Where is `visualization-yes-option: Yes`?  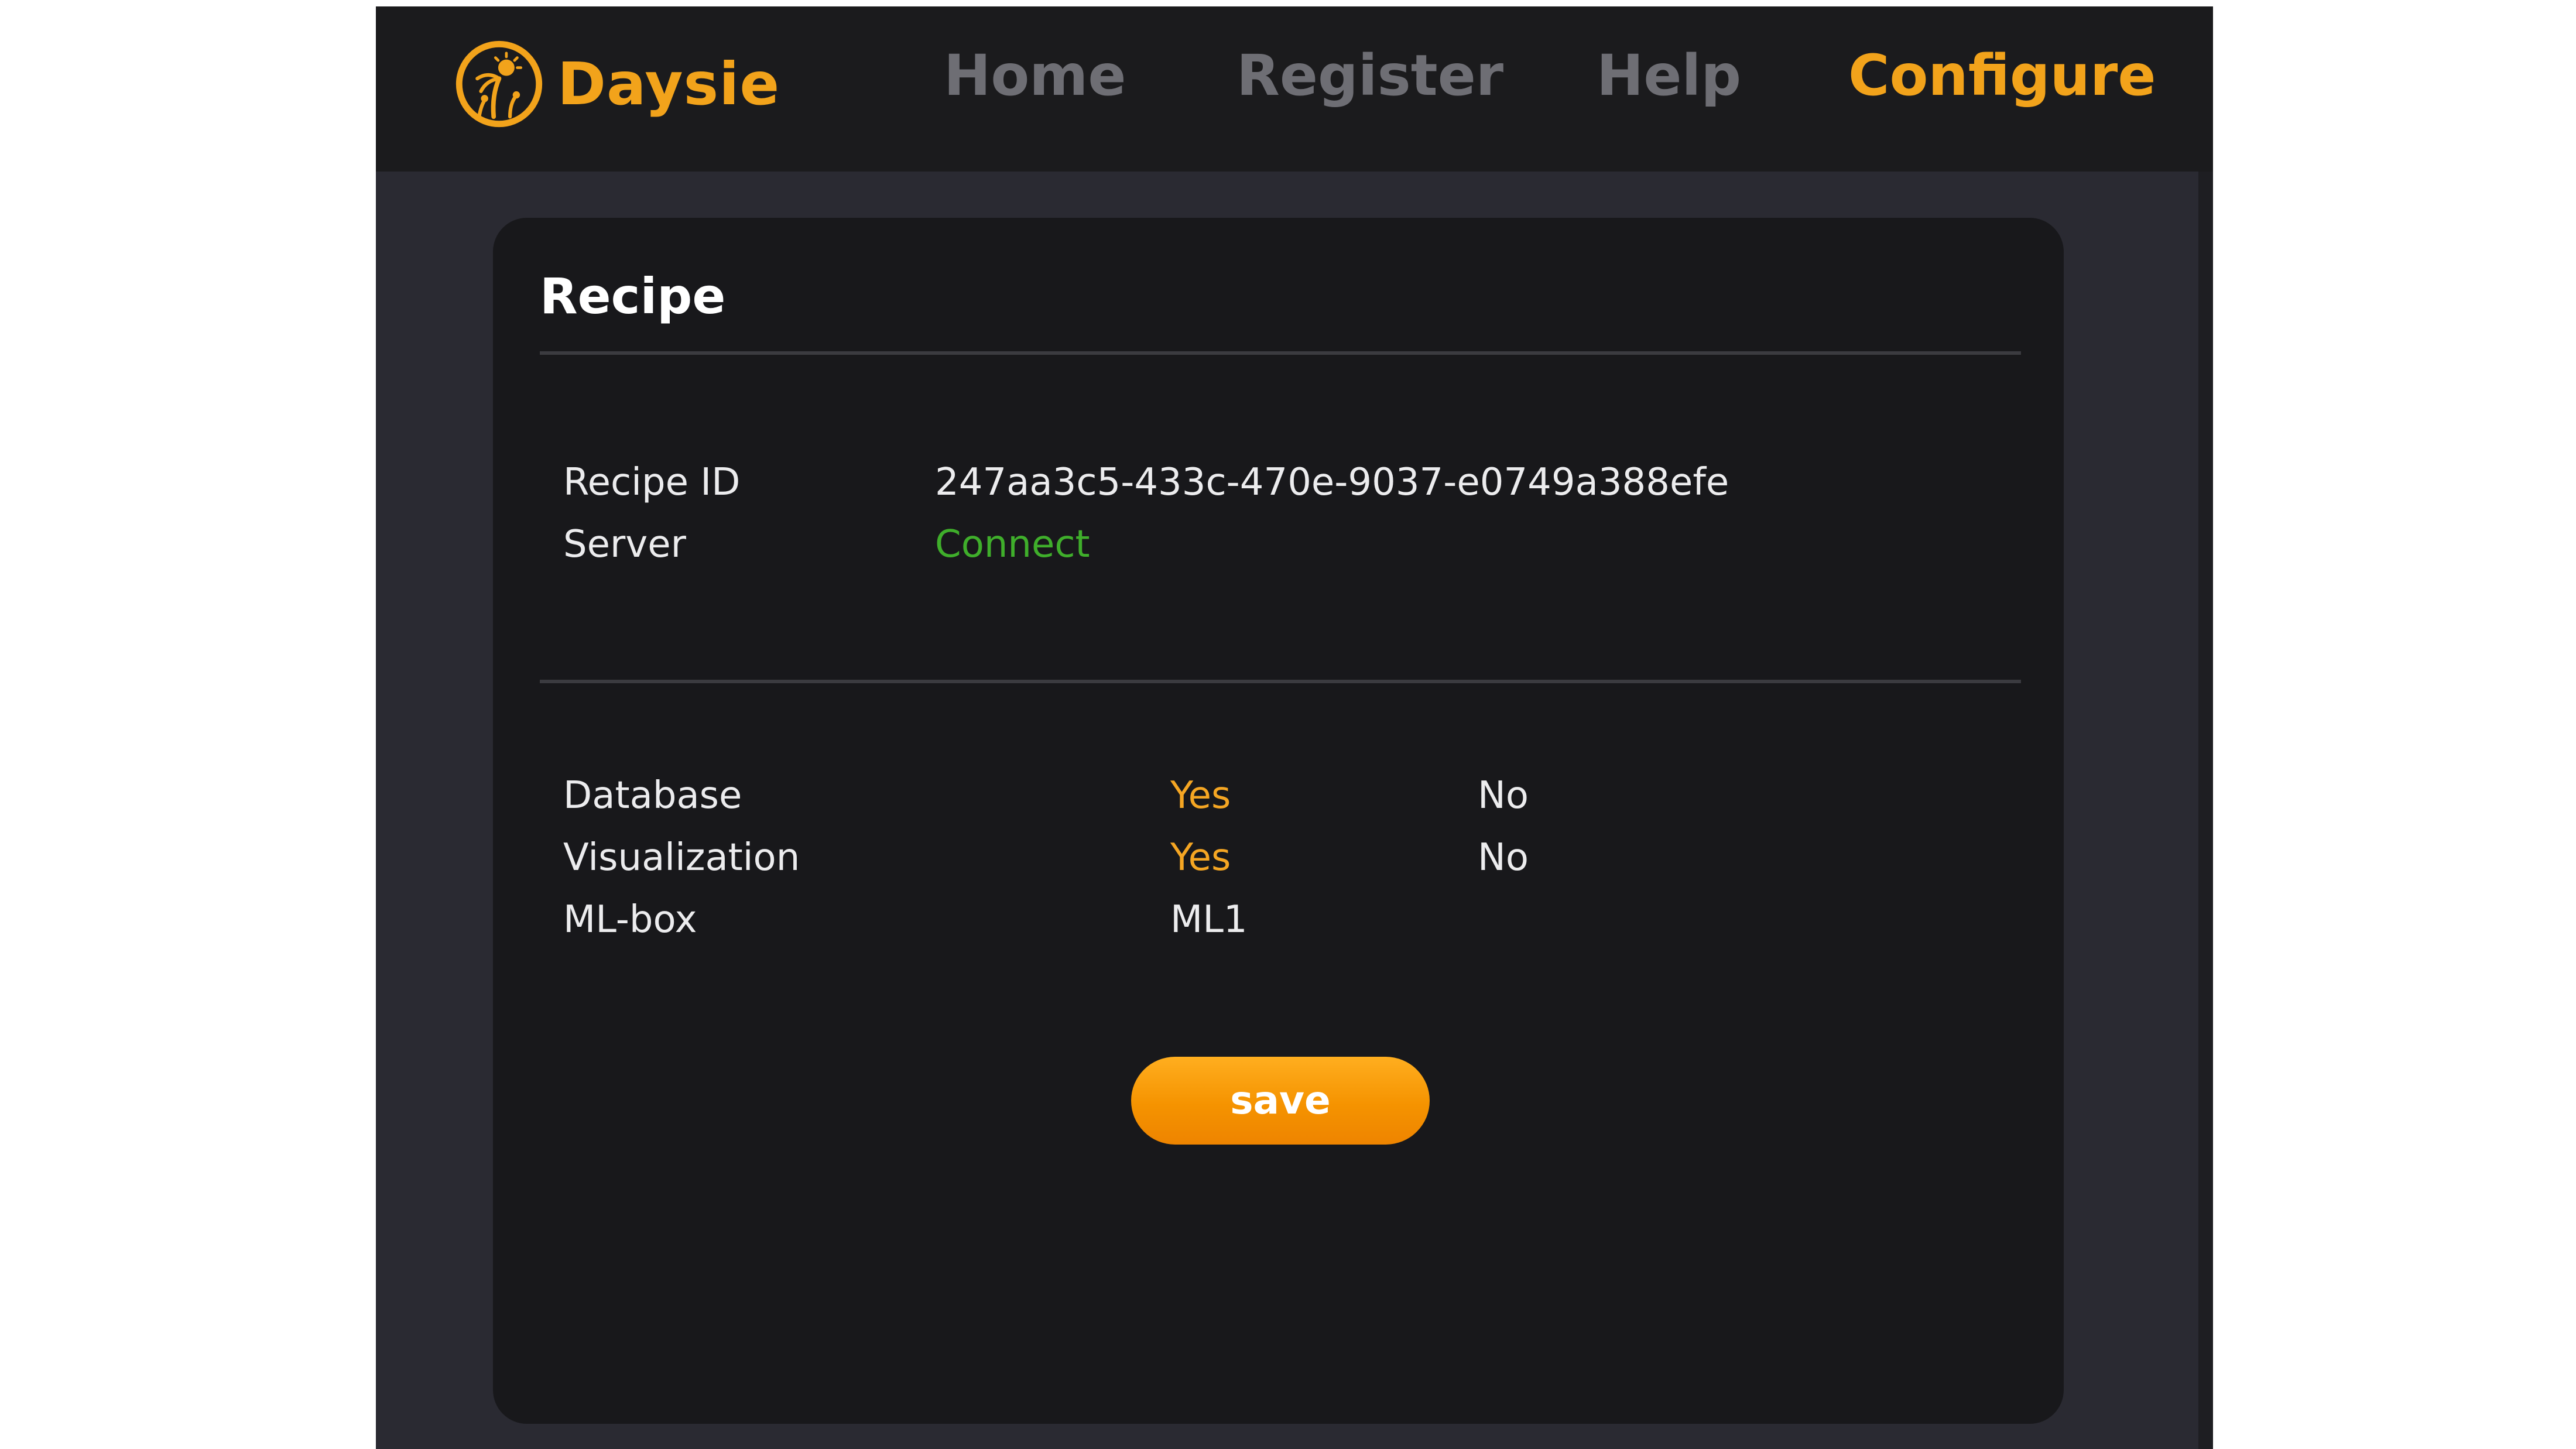 visualization-yes-option: Yes is located at coordinates (1200, 857).